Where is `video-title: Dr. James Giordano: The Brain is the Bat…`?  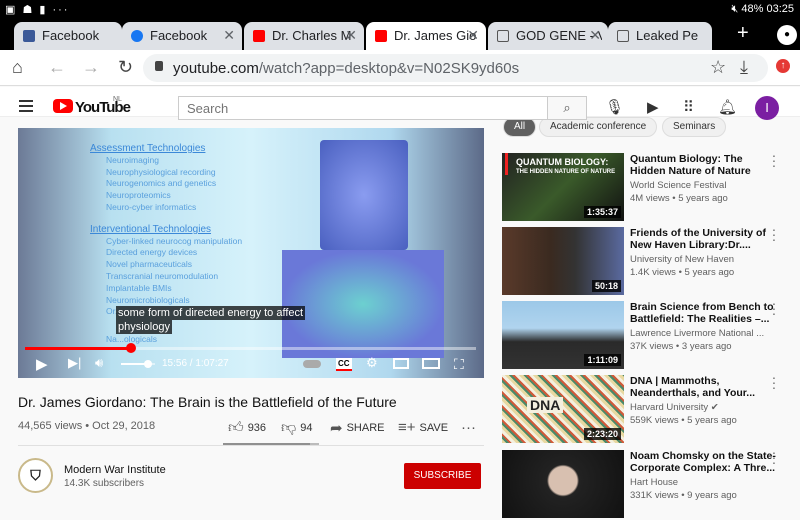 video-title: Dr. James Giordano: The Brain is the Bat… is located at coordinates (207, 402).